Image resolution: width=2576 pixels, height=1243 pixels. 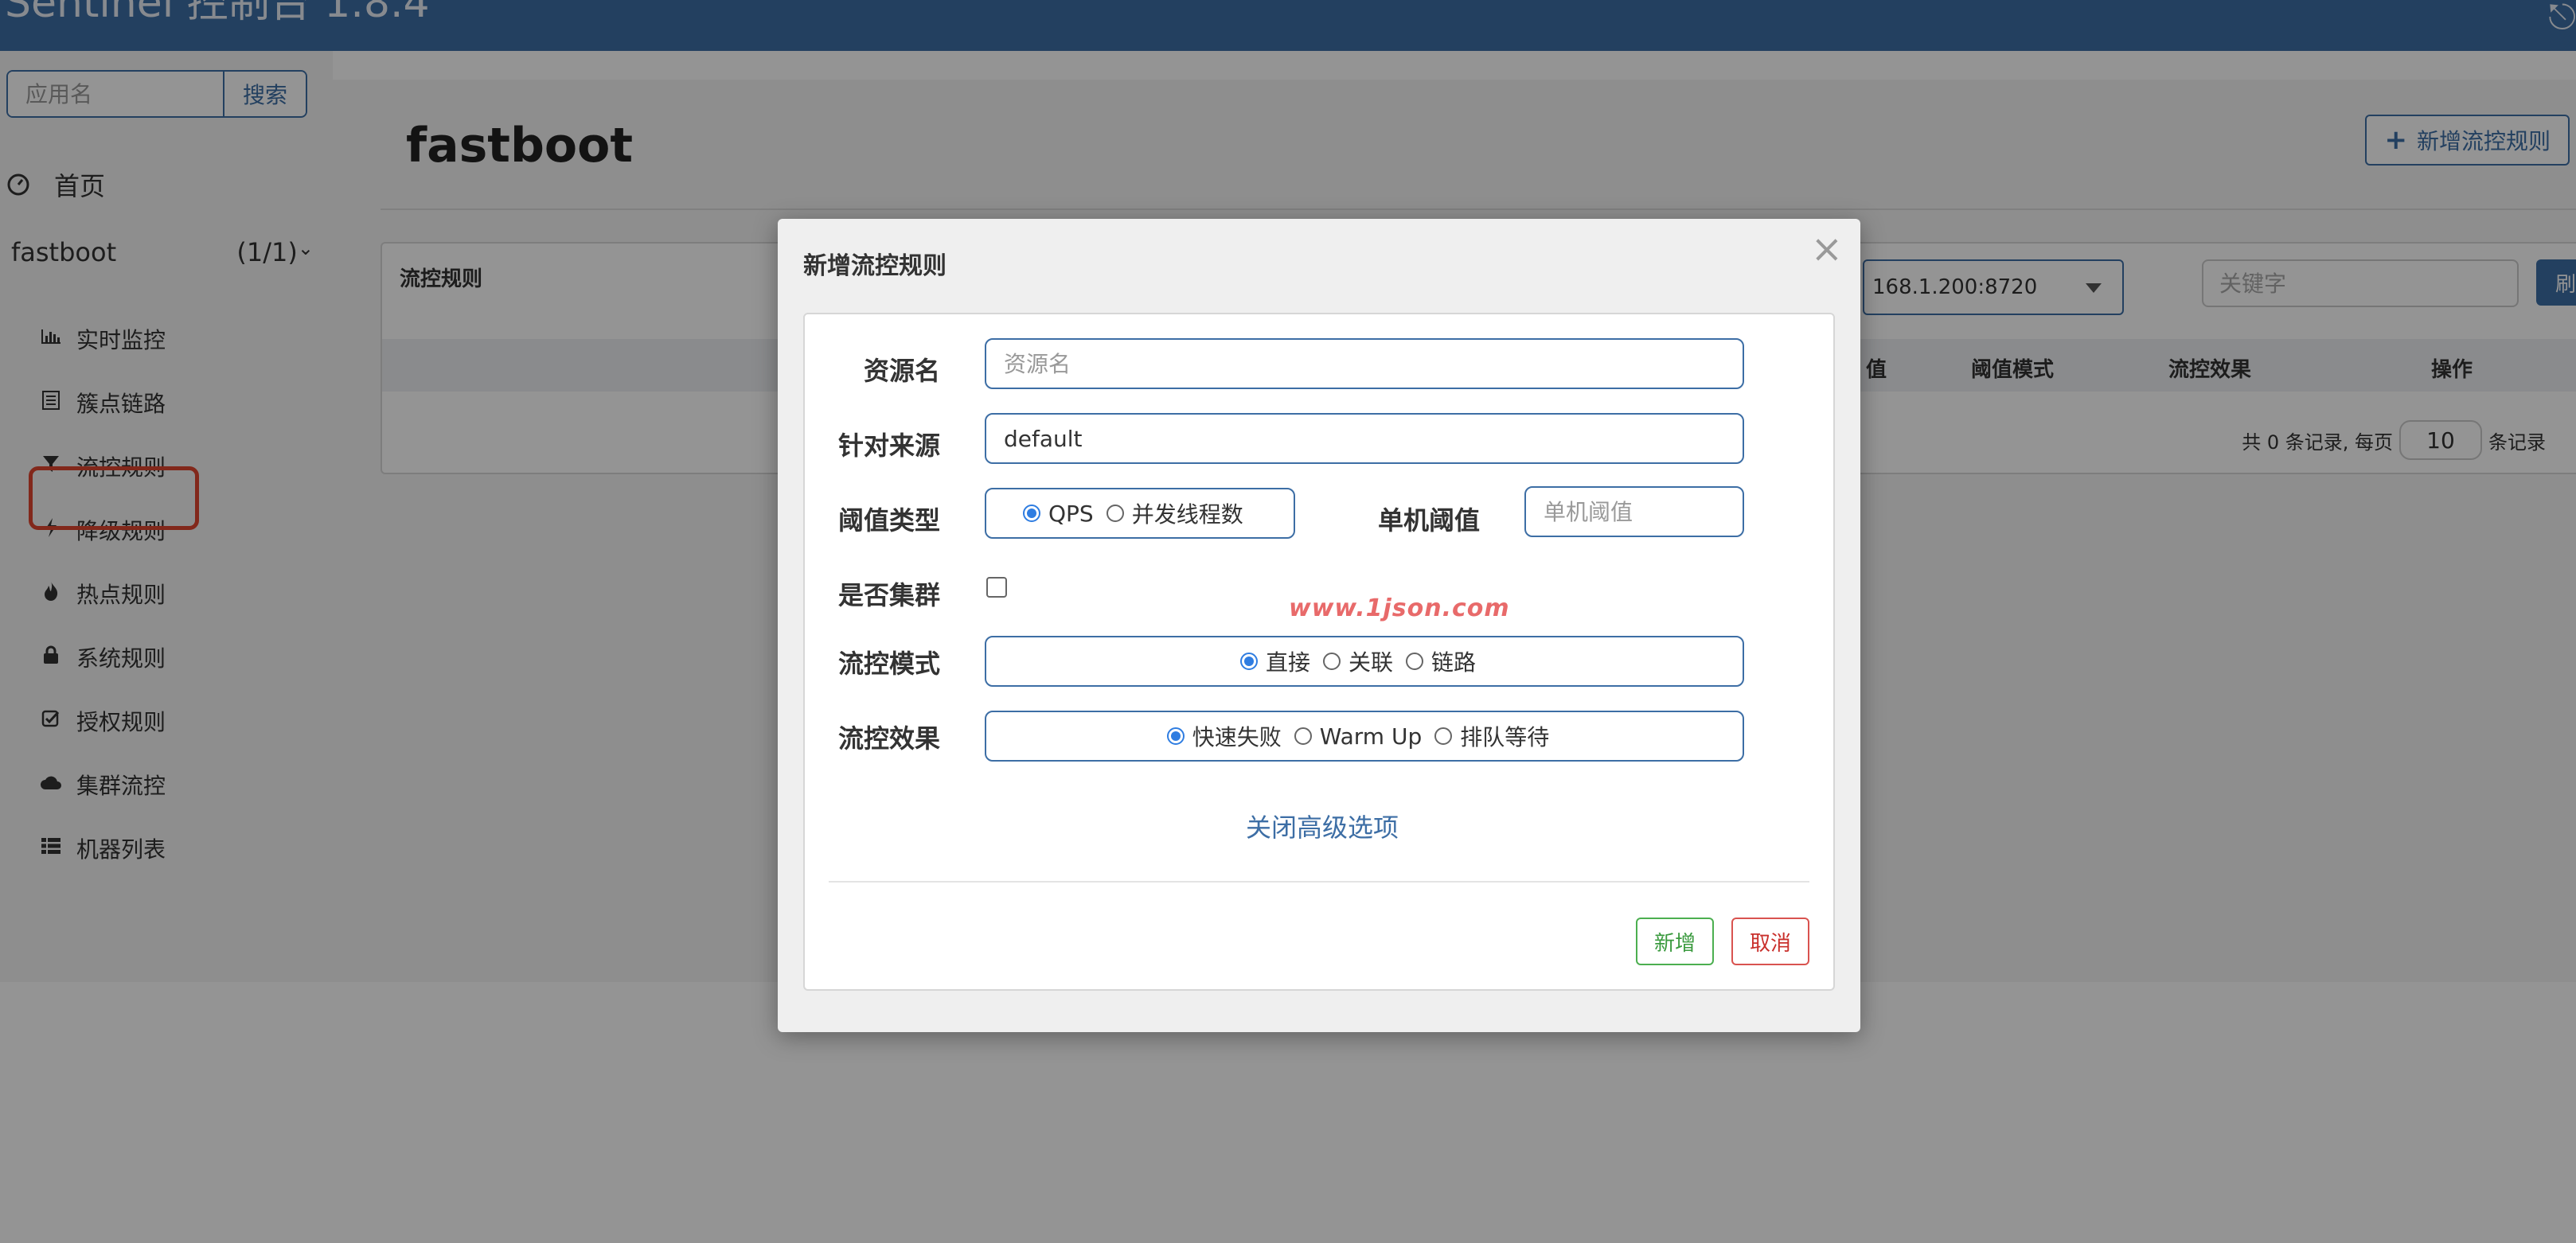 I want to click on threshold-type-label: 阈值类型, so click(x=889, y=520).